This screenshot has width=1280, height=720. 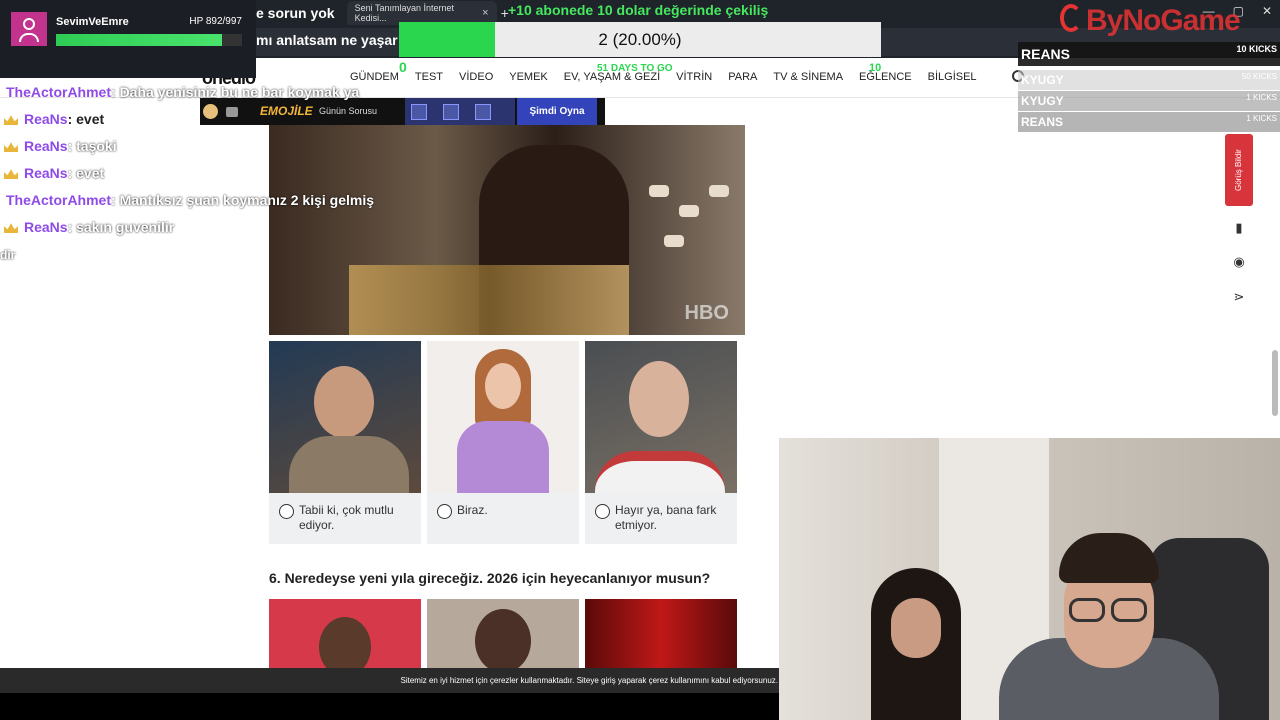 What do you see at coordinates (557, 111) in the screenshot?
I see `play-now-button: Şimdi Oyna` at bounding box center [557, 111].